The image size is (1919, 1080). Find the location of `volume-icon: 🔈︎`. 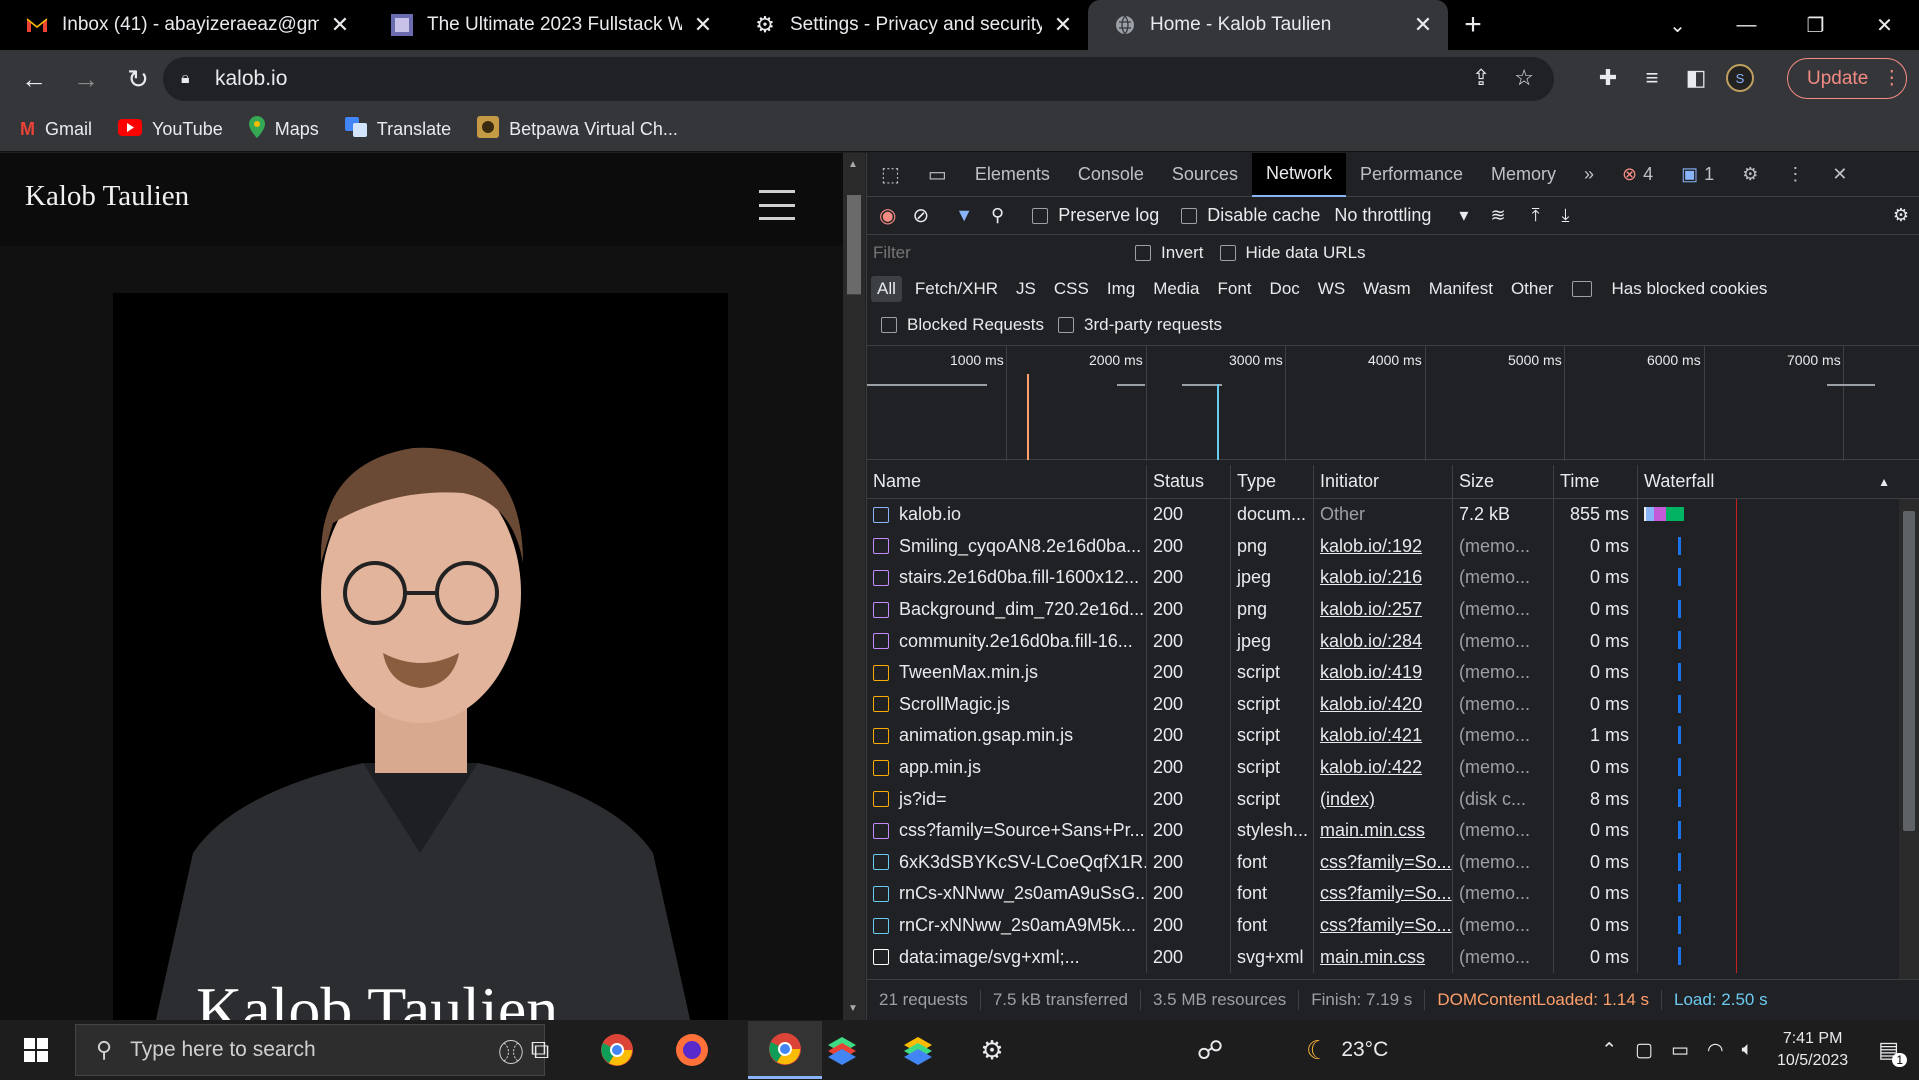

volume-icon: 🔈︎ is located at coordinates (1747, 1050).